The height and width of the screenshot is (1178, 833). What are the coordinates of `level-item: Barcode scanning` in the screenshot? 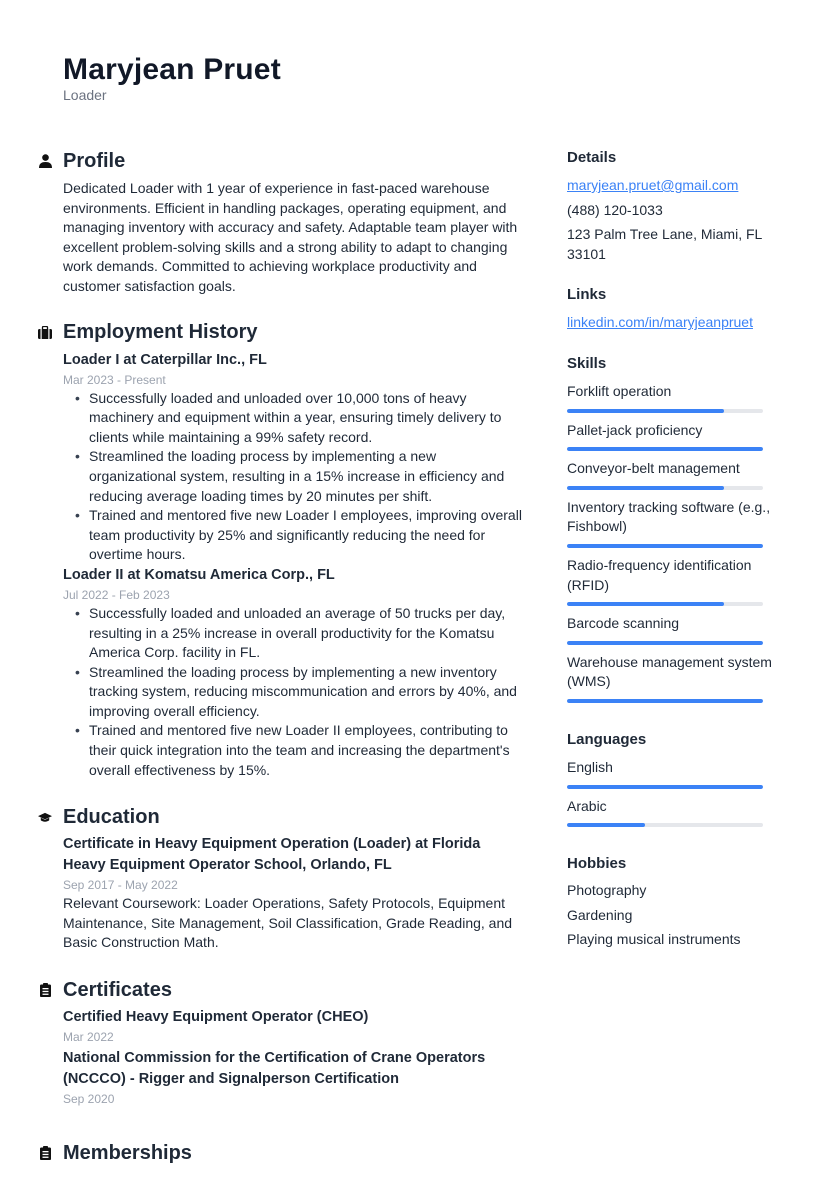 It's located at (677, 629).